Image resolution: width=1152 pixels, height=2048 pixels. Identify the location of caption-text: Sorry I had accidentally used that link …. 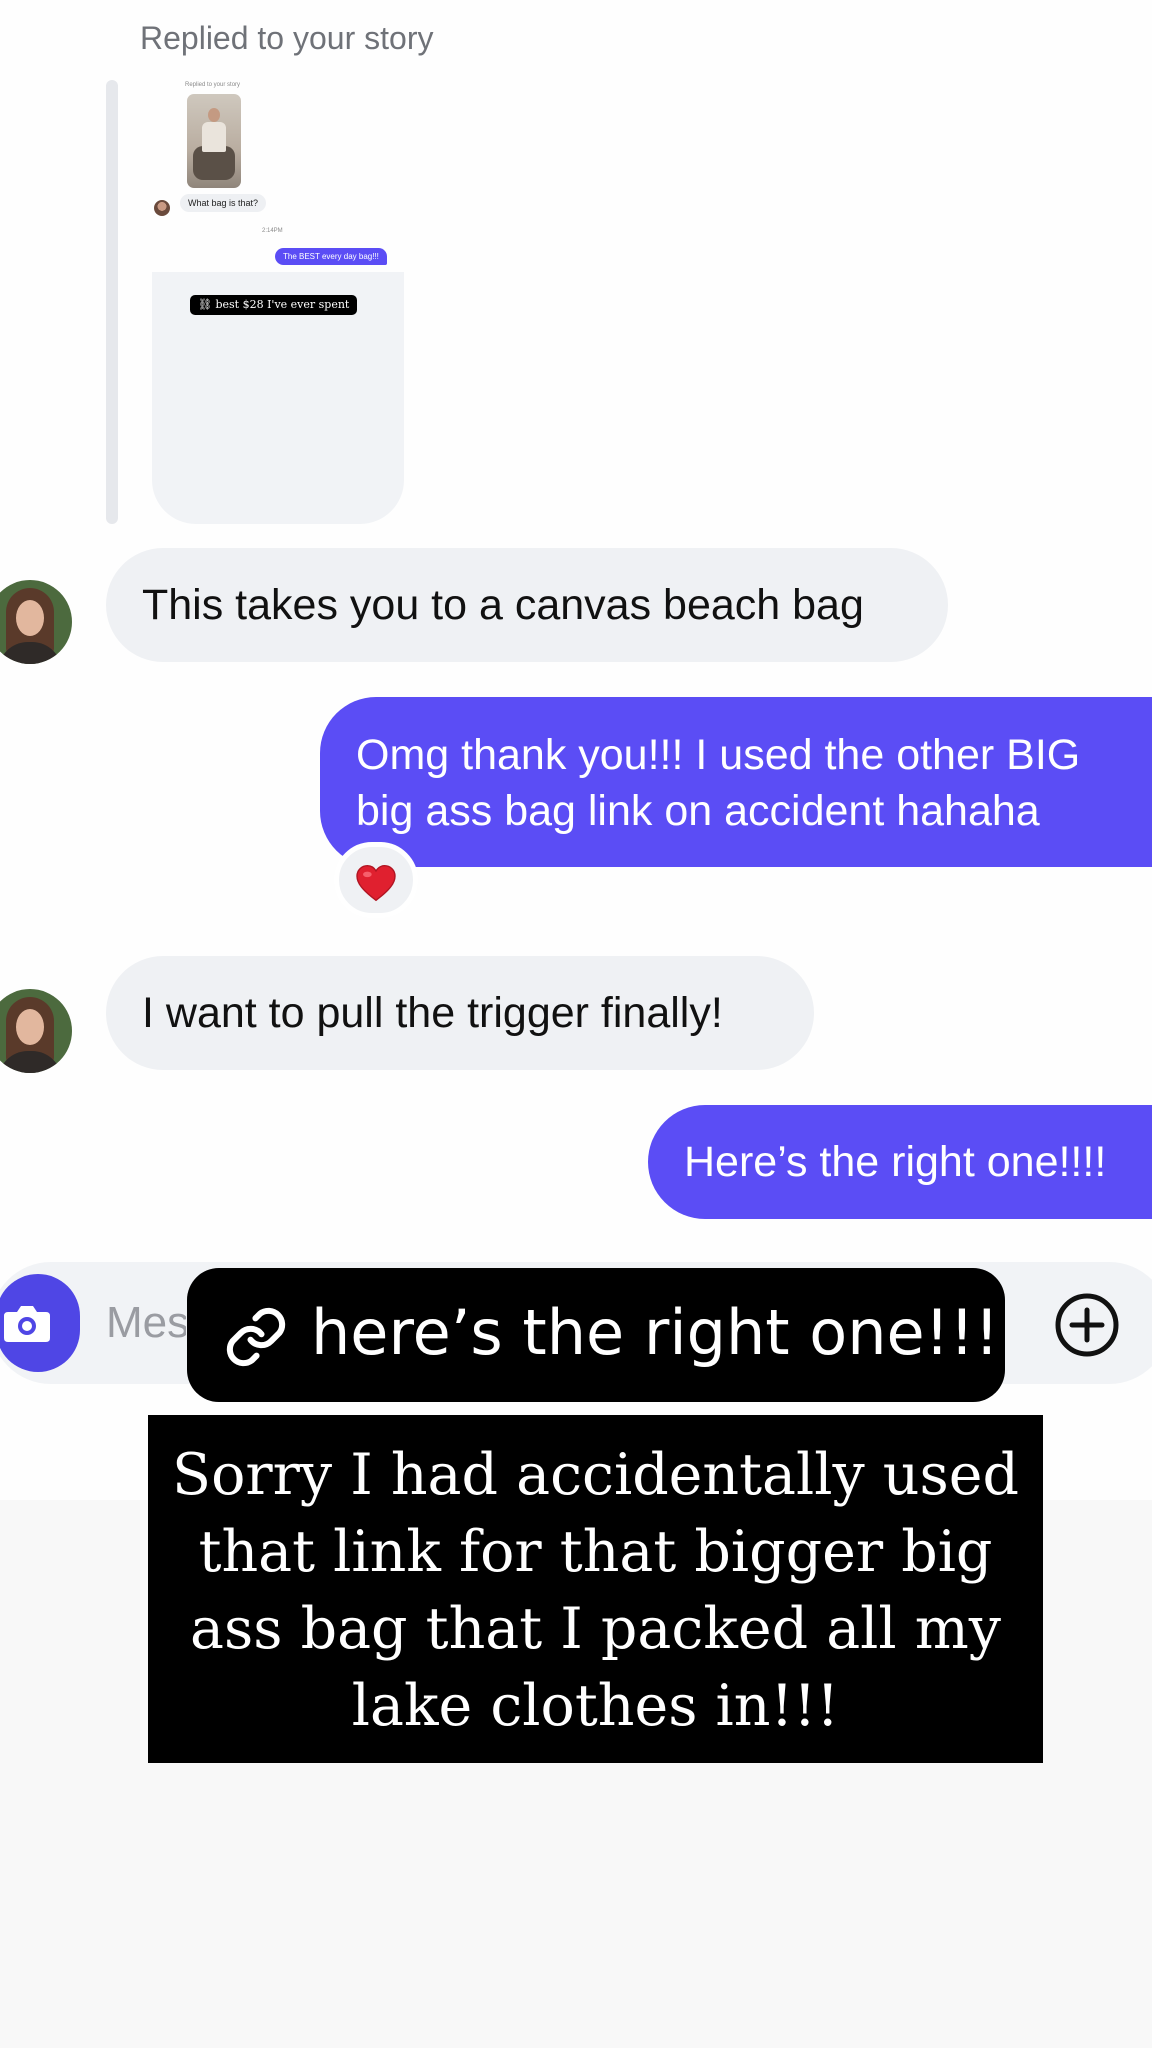
(595, 1591).